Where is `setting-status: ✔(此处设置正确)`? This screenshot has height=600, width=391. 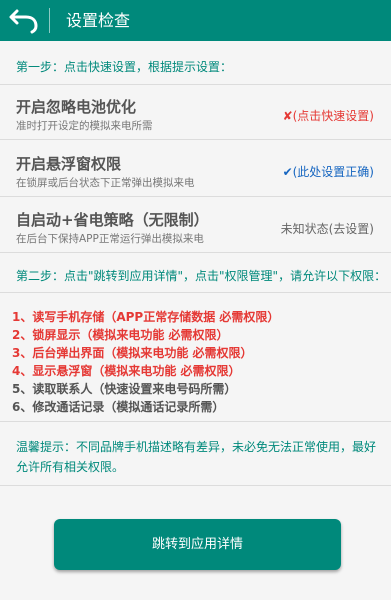
setting-status: ✔(此处设置正确) is located at coordinates (328, 171).